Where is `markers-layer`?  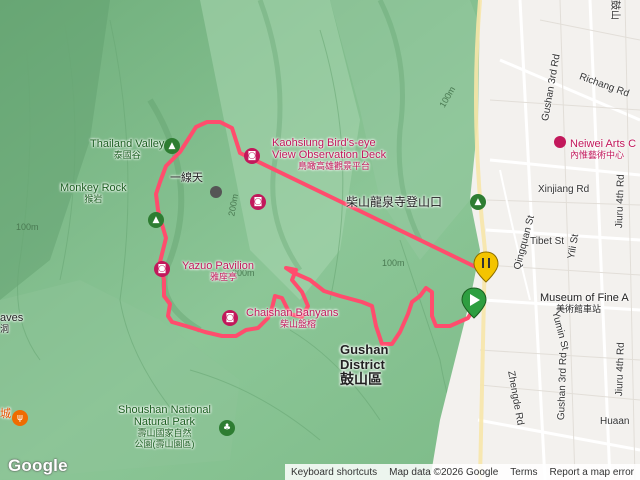
markers-layer is located at coordinates (480, 285).